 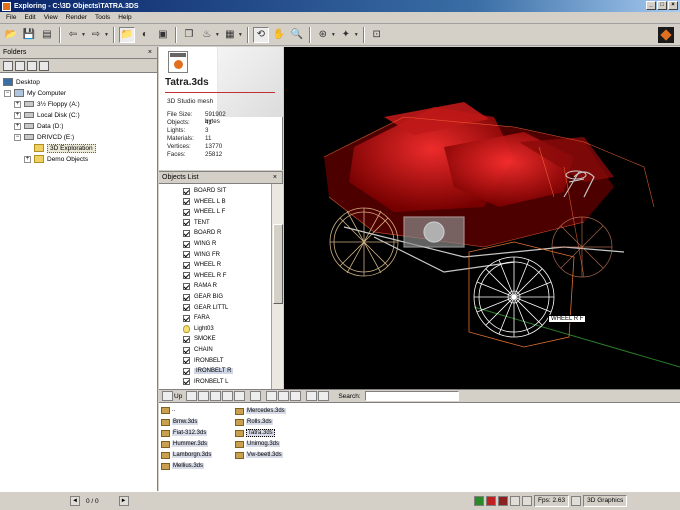 What do you see at coordinates (83, 35) in the screenshot?
I see `back-dropdown-icon: ▼` at bounding box center [83, 35].